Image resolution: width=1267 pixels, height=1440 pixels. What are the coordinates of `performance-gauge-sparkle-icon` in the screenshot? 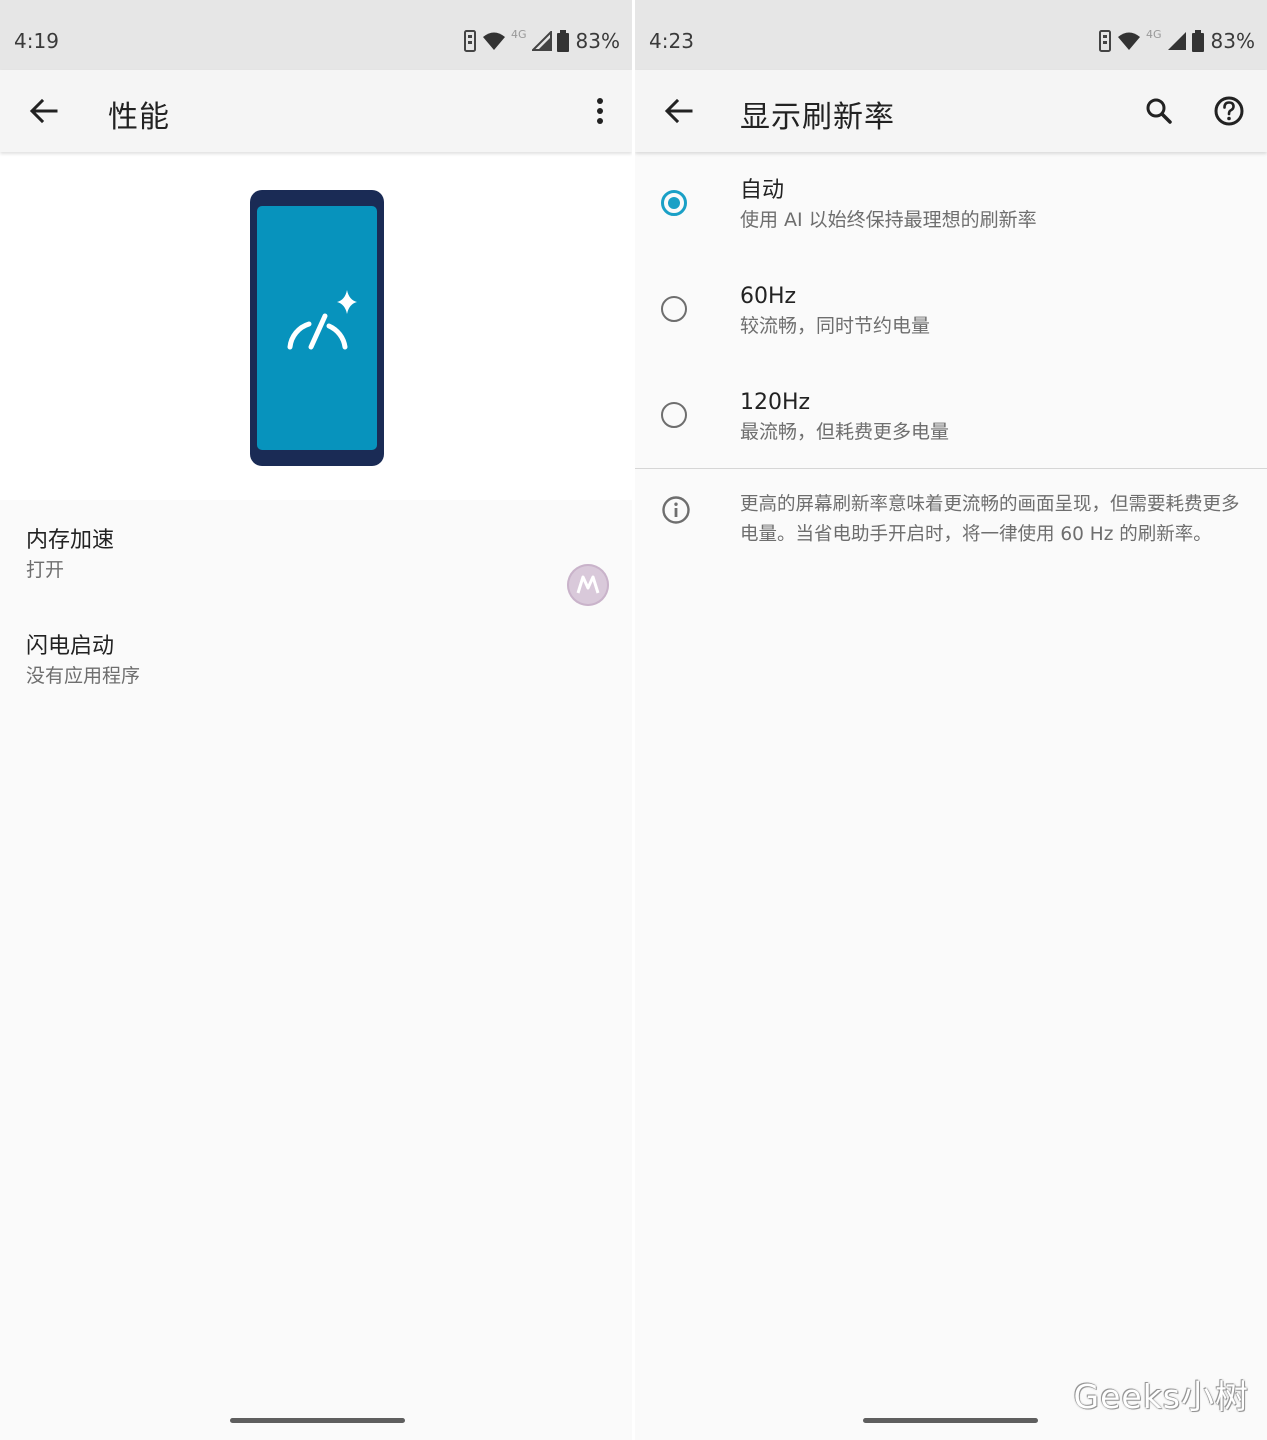 It's located at (322, 320).